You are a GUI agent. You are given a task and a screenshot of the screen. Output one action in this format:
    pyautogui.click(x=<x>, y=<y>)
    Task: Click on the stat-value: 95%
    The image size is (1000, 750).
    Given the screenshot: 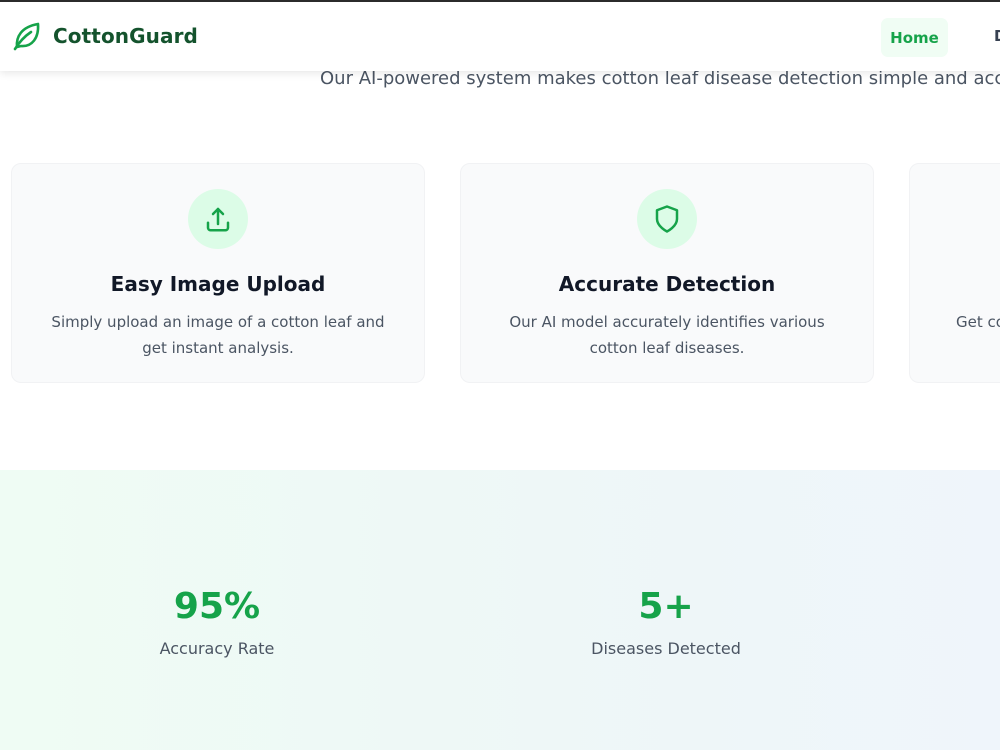 What is the action you would take?
    pyautogui.click(x=217, y=606)
    